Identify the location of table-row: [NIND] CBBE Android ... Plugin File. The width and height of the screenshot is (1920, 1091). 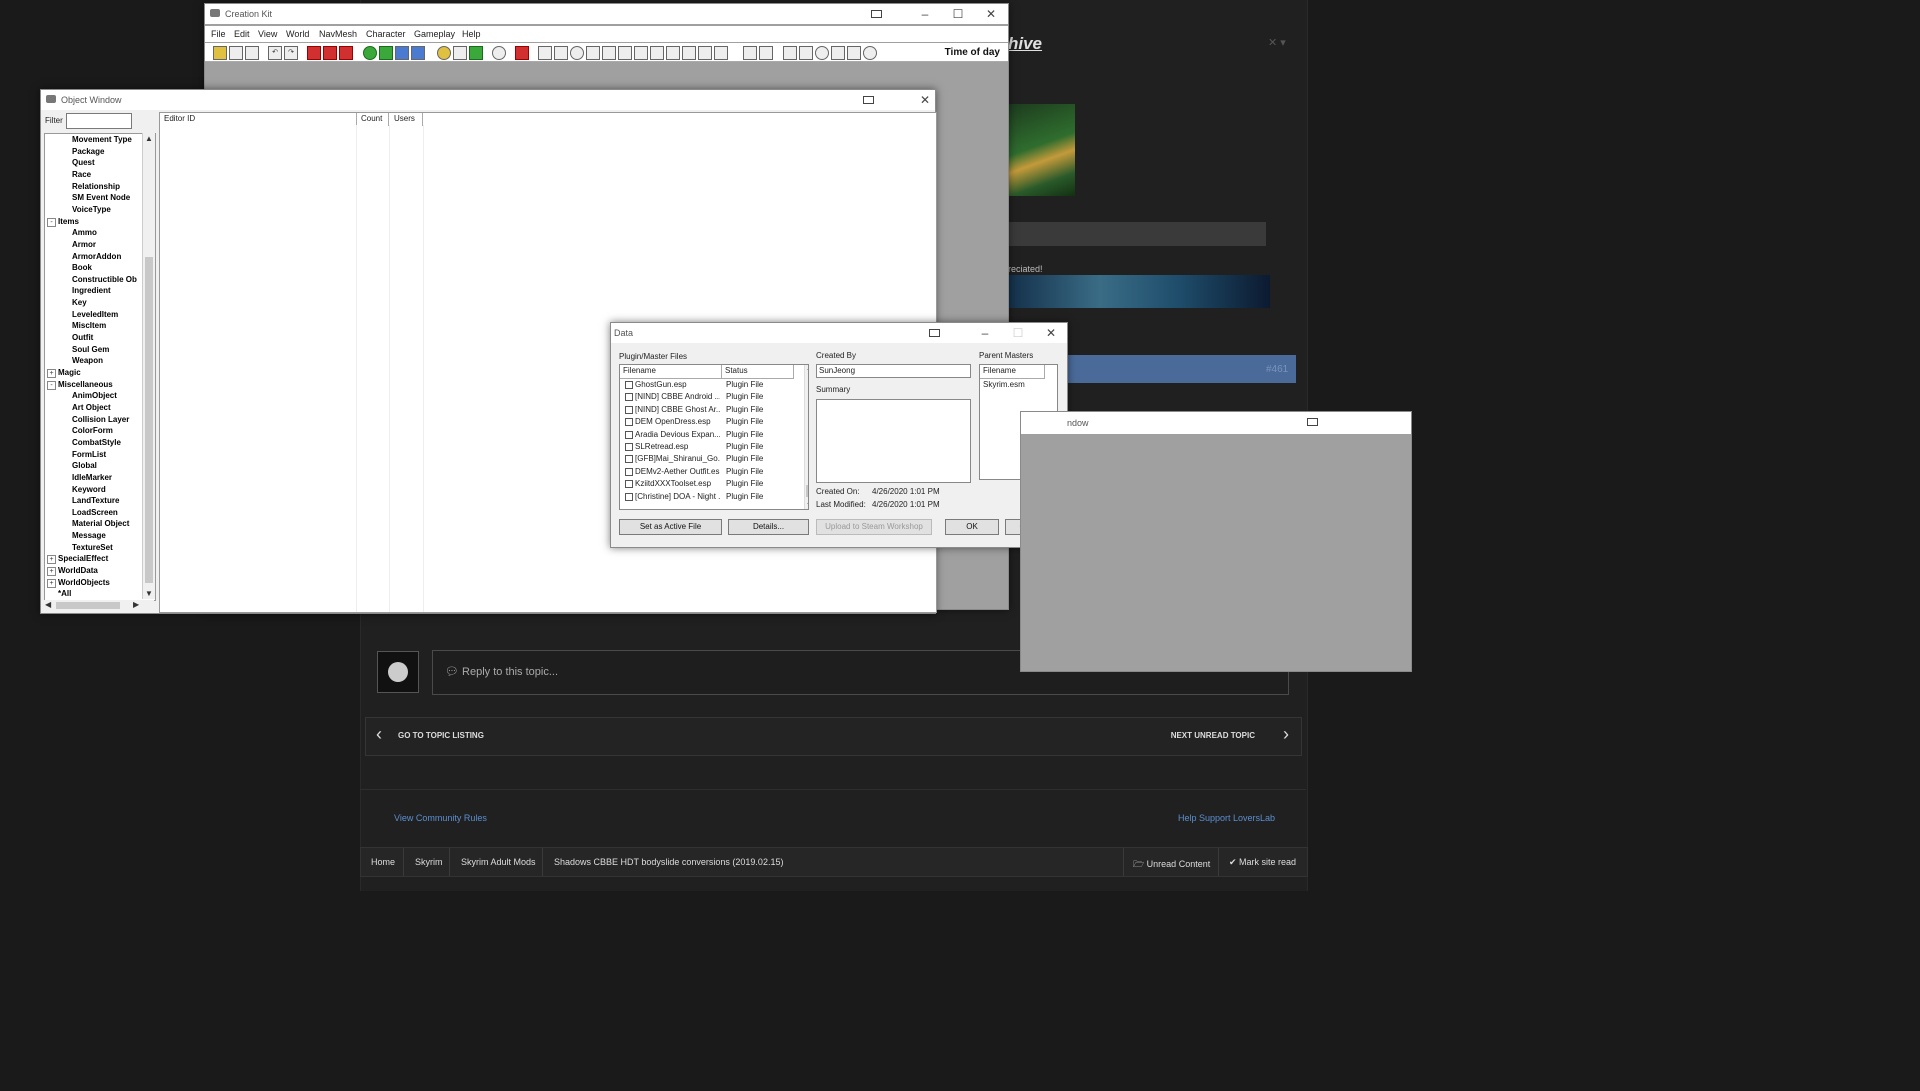
(707, 397).